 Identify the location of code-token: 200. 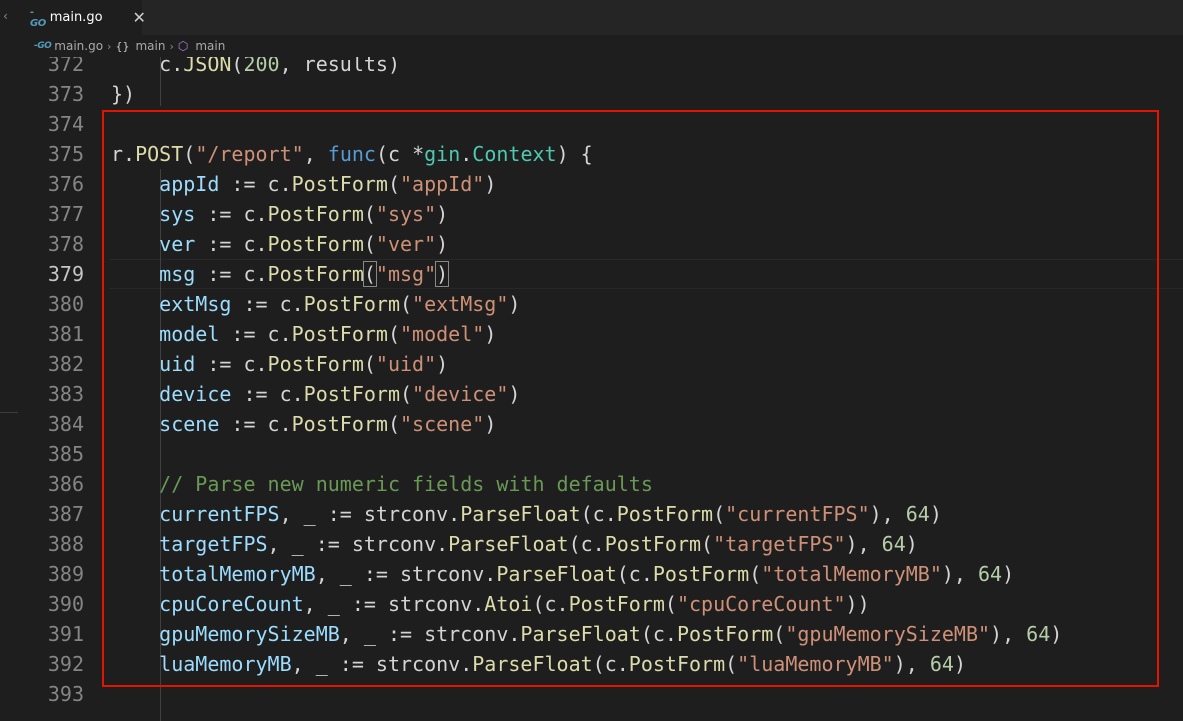
(261, 66).